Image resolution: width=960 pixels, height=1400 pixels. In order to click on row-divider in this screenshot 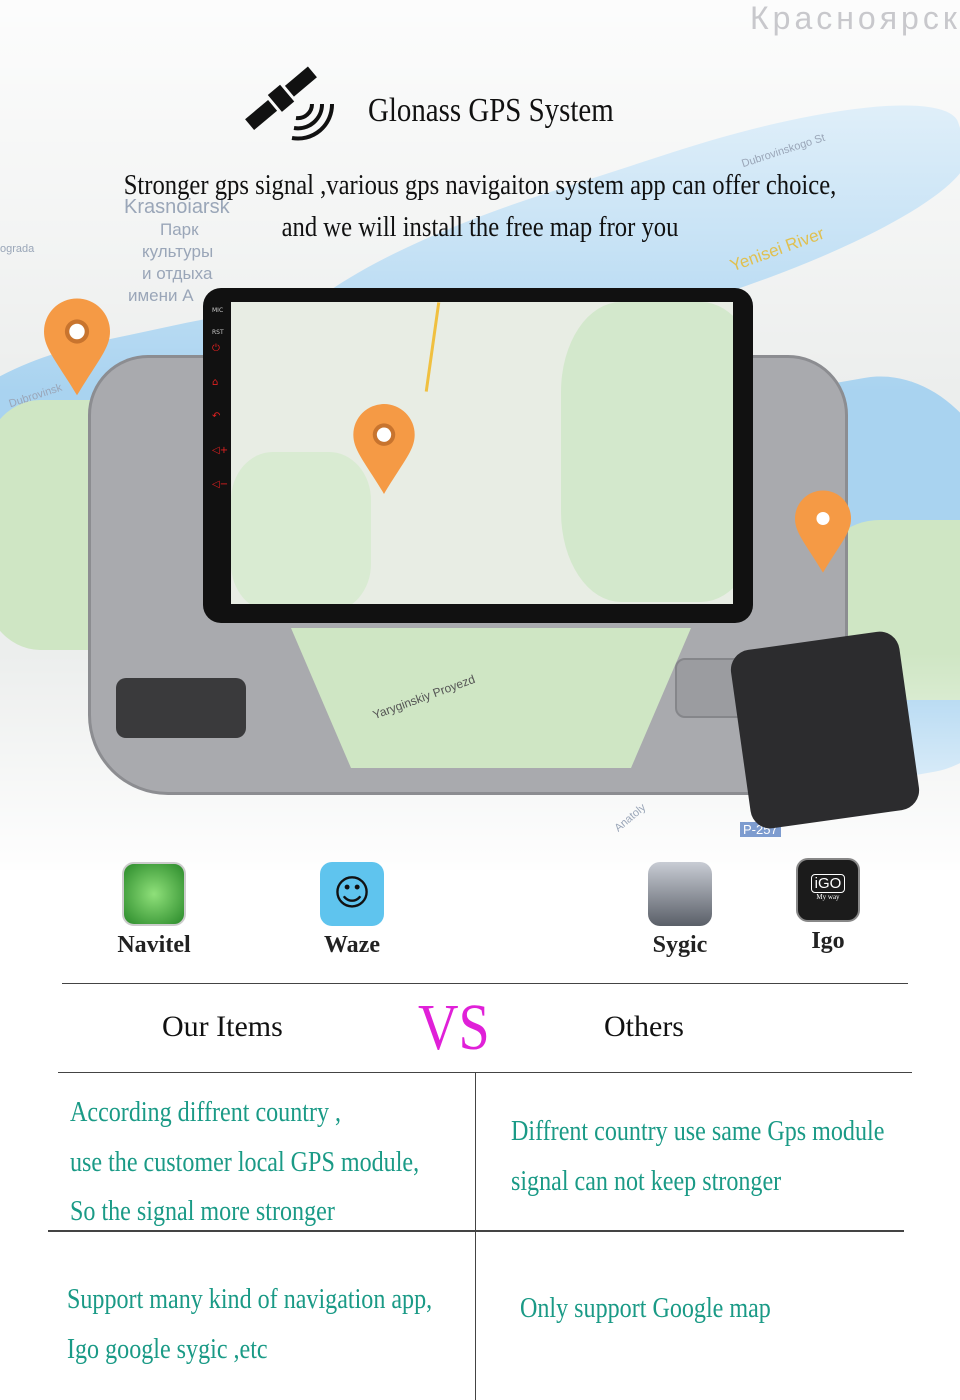, I will do `click(476, 1231)`.